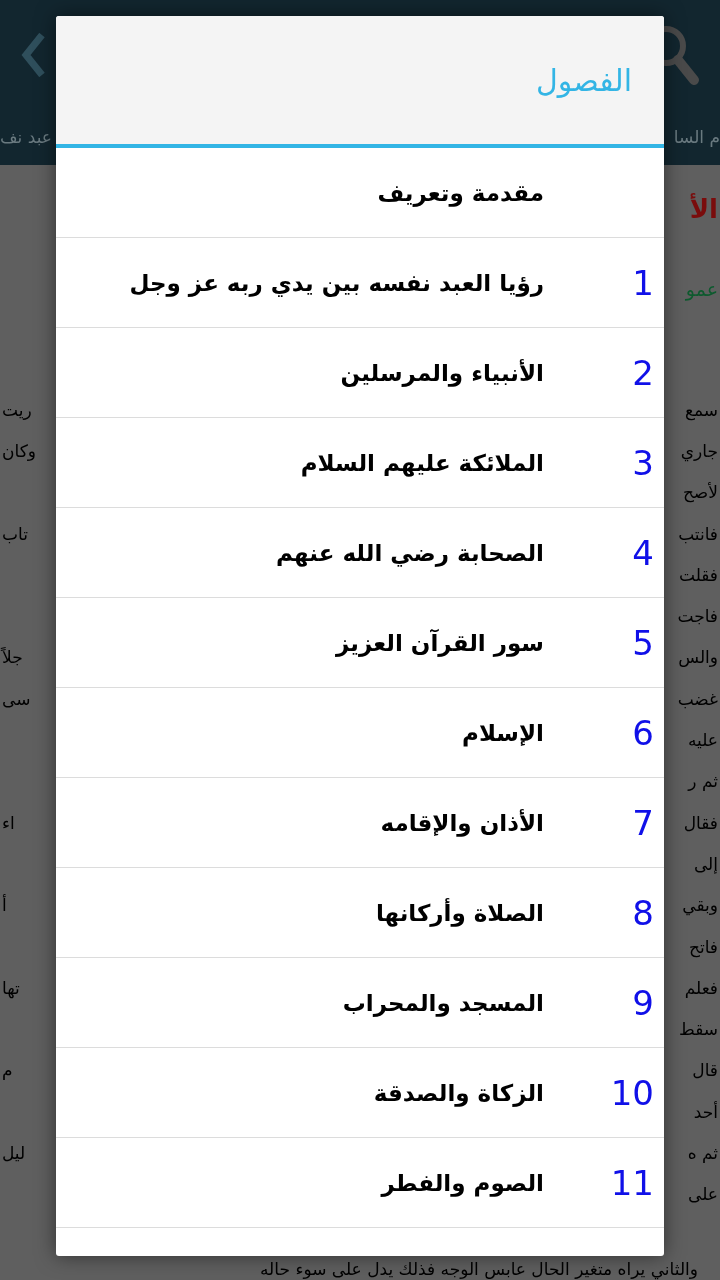  What do you see at coordinates (700, 905) in the screenshot?
I see `article-text: وبقي` at bounding box center [700, 905].